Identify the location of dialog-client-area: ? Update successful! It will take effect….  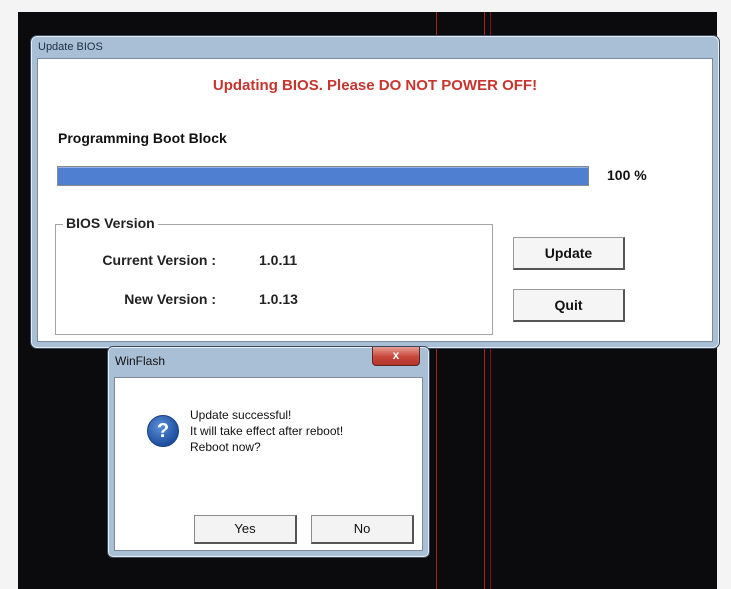
(268, 464).